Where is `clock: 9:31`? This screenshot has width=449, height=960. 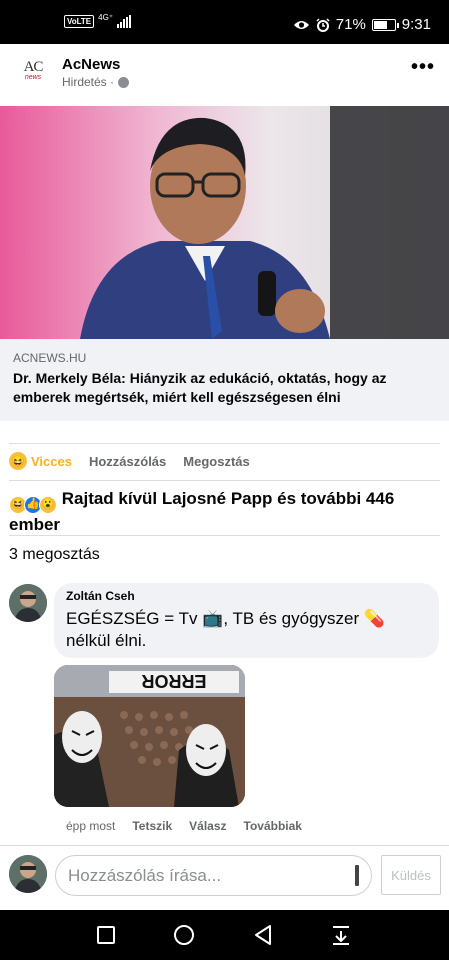
clock: 9:31 is located at coordinates (416, 24).